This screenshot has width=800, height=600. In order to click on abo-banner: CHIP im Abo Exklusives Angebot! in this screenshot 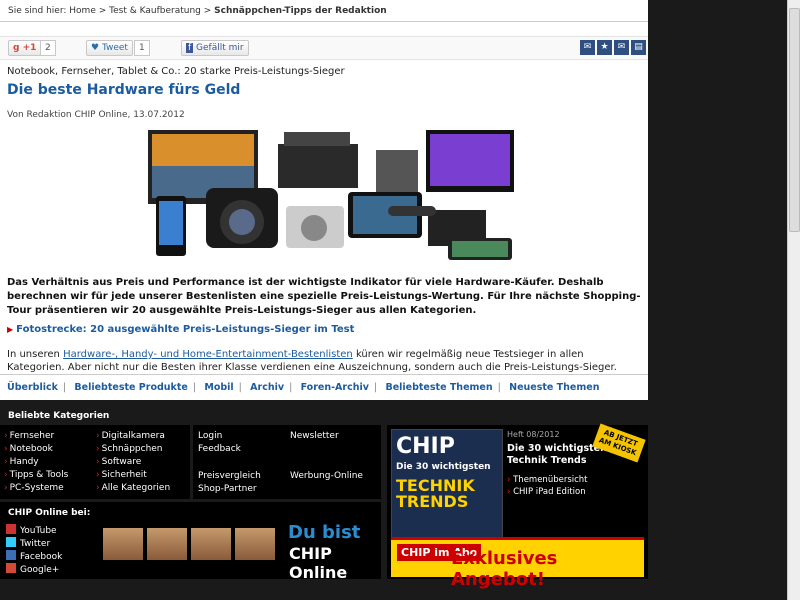, I will do `click(517, 563)`.